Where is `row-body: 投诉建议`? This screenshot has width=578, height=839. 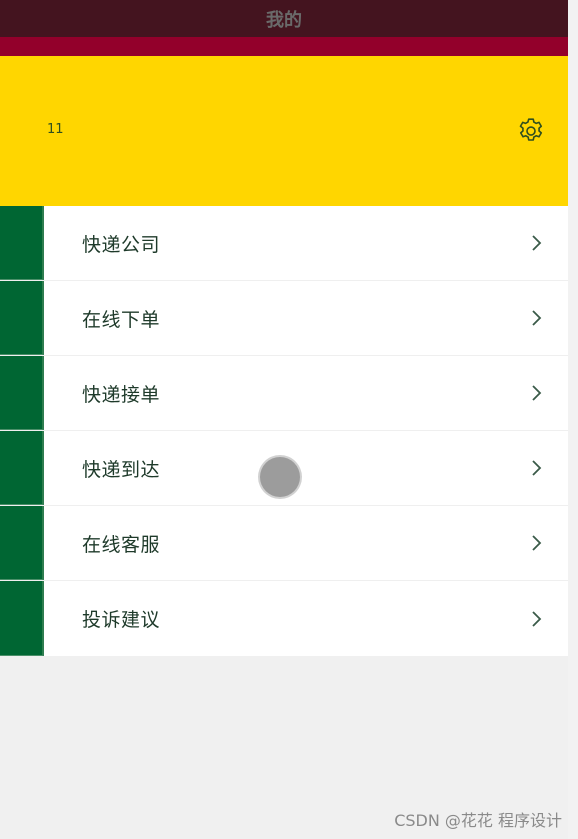
row-body: 投诉建议 is located at coordinates (306, 618).